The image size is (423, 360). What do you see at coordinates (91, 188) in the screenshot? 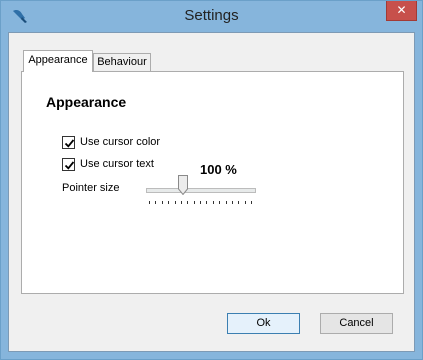
I see `pointer-size-label: Pointer size` at bounding box center [91, 188].